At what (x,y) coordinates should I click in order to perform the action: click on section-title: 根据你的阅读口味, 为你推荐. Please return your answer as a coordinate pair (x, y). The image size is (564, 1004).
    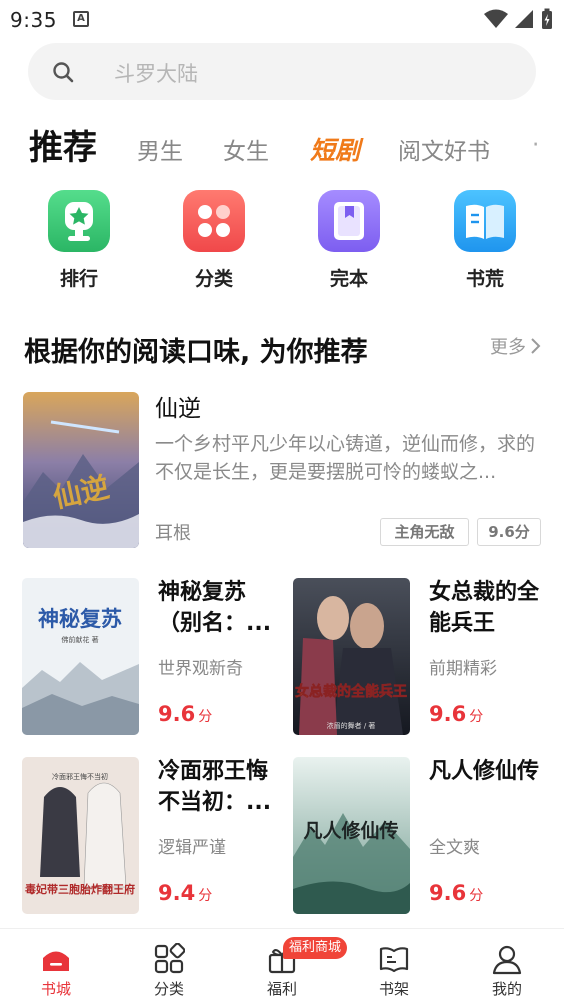
    Looking at the image, I should click on (196, 352).